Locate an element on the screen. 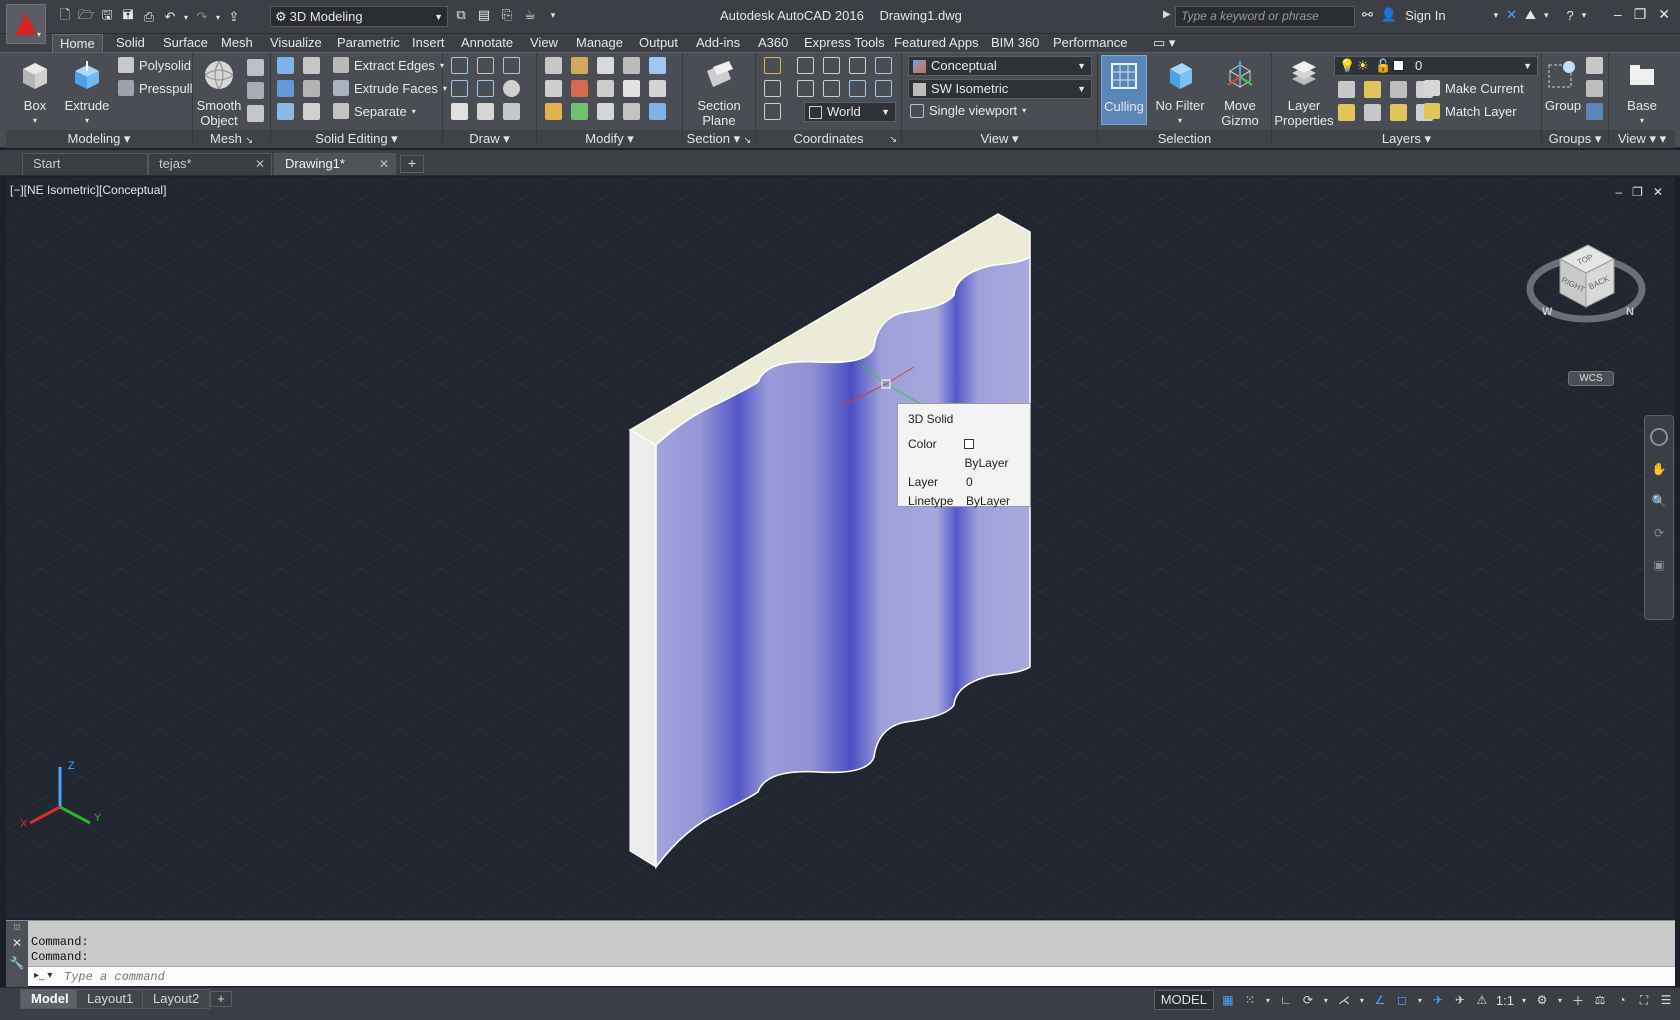 This screenshot has width=1680, height=1020. tab-parametric: Parametric is located at coordinates (368, 43).